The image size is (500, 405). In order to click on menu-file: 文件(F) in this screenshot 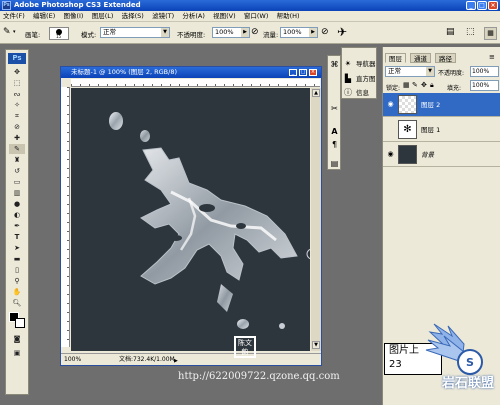, I will do `click(14, 16)`.